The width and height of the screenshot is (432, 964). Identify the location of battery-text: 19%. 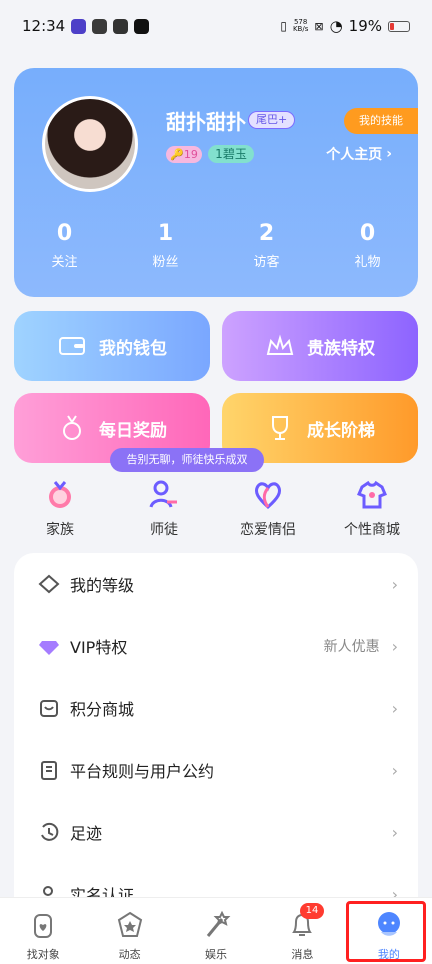
(365, 26).